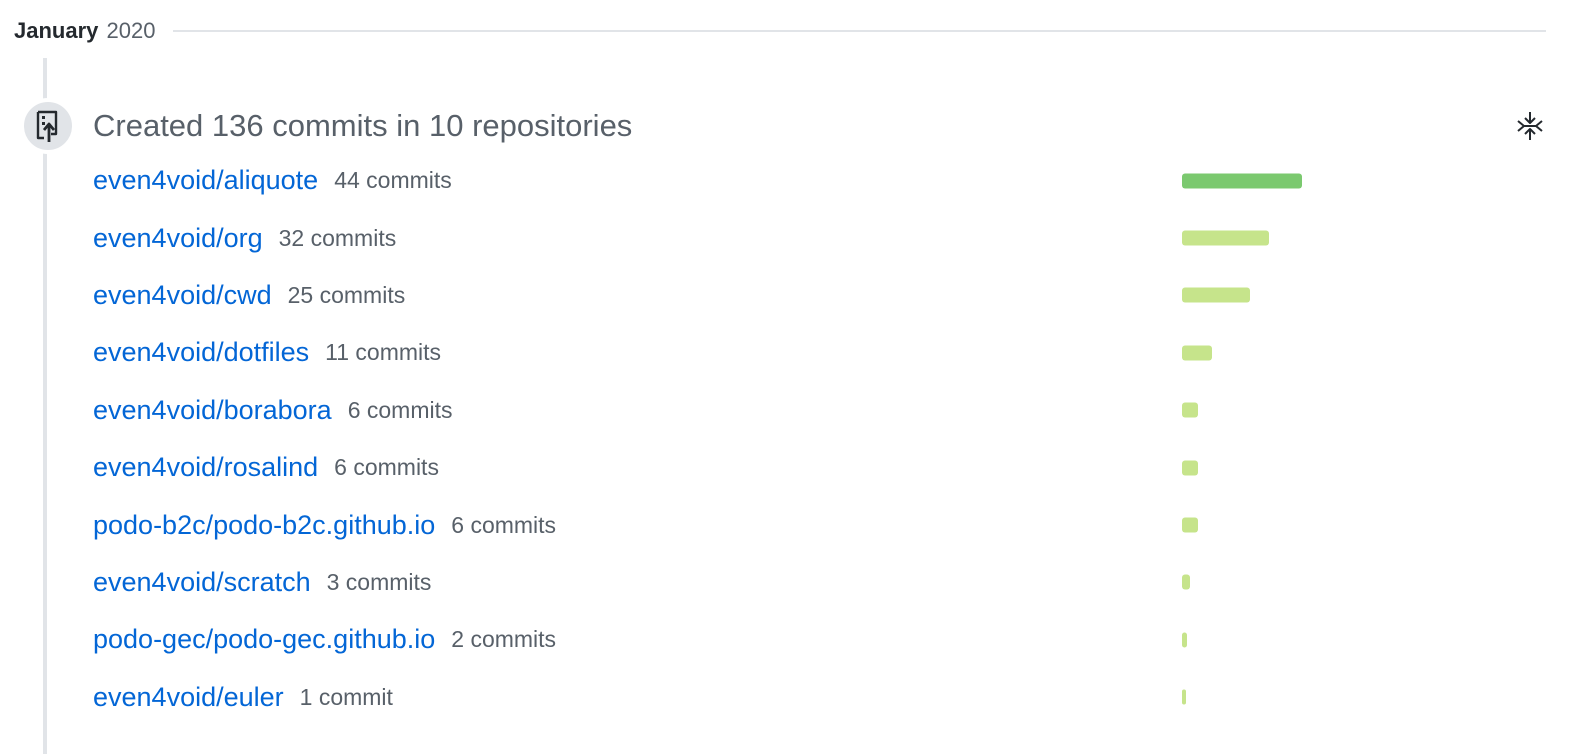 The width and height of the screenshot is (1584, 754). What do you see at coordinates (346, 294) in the screenshot?
I see `commit-count: 25 commits` at bounding box center [346, 294].